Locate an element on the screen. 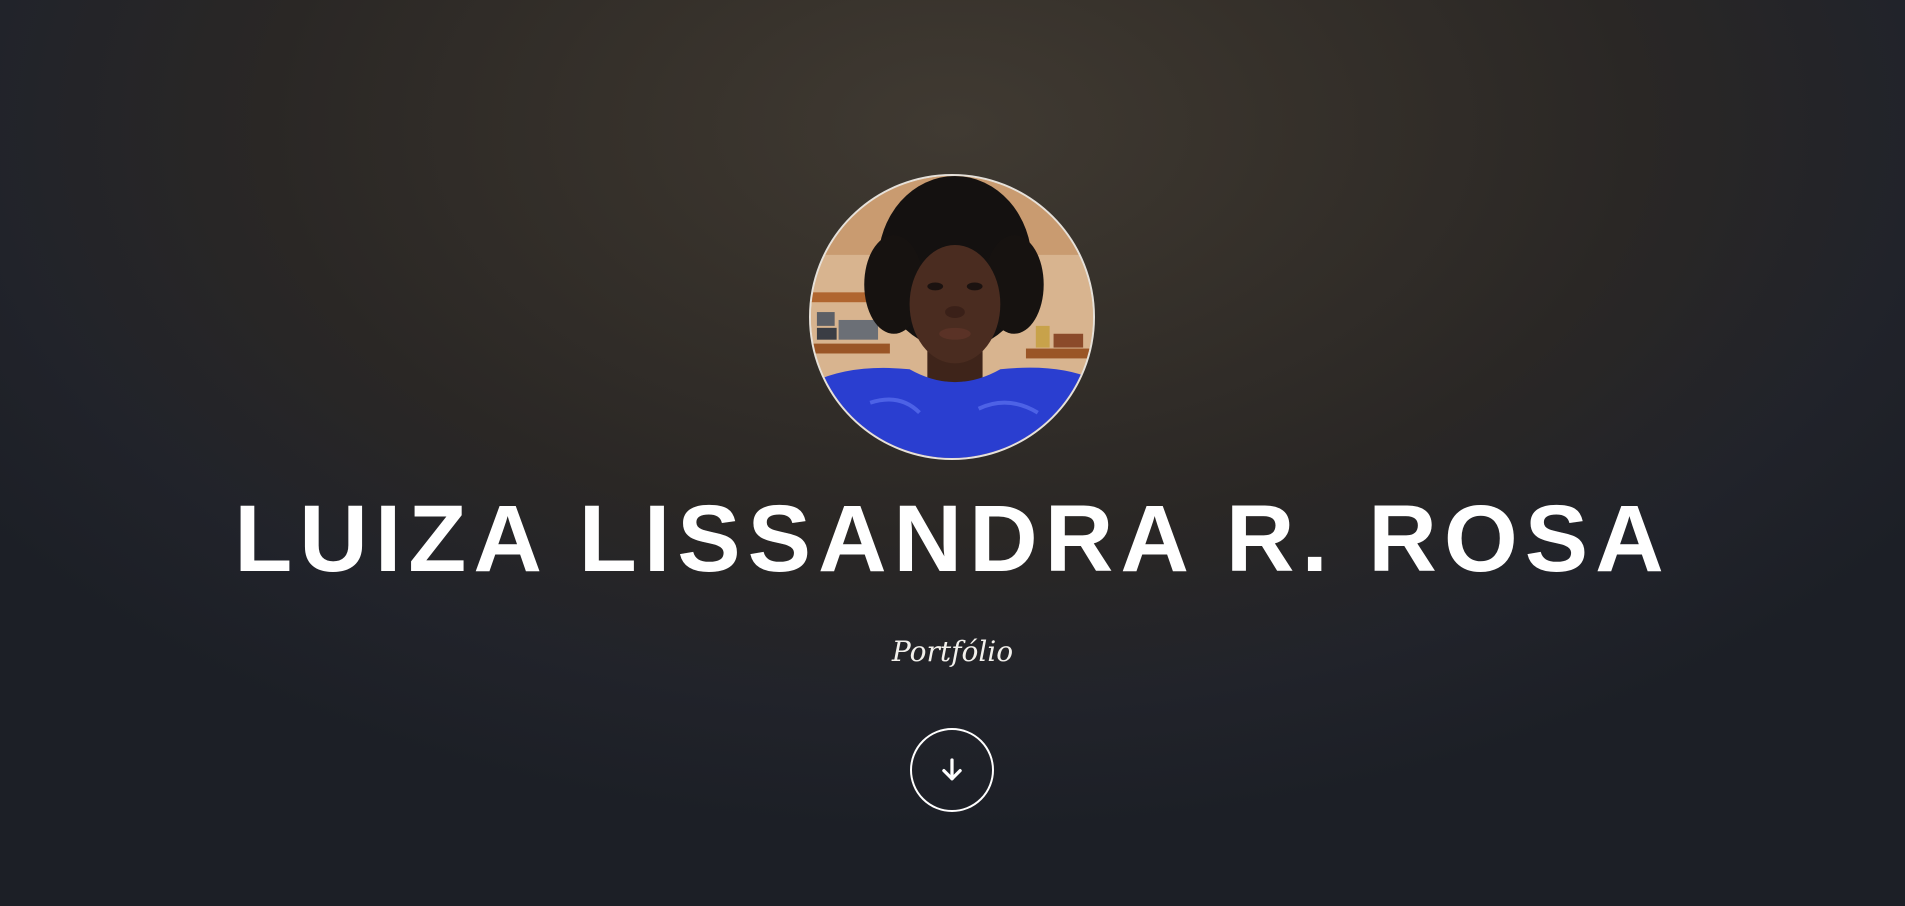 The width and height of the screenshot is (1905, 906). profile-photo is located at coordinates (952, 317).